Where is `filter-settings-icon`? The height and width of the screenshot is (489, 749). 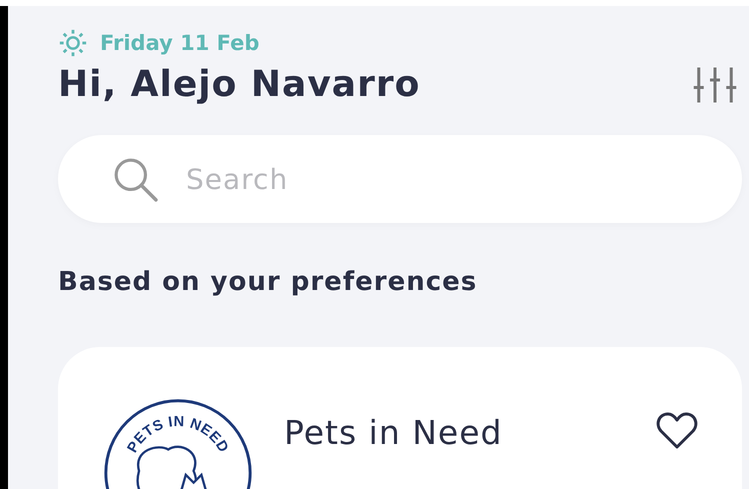
filter-settings-icon is located at coordinates (715, 84).